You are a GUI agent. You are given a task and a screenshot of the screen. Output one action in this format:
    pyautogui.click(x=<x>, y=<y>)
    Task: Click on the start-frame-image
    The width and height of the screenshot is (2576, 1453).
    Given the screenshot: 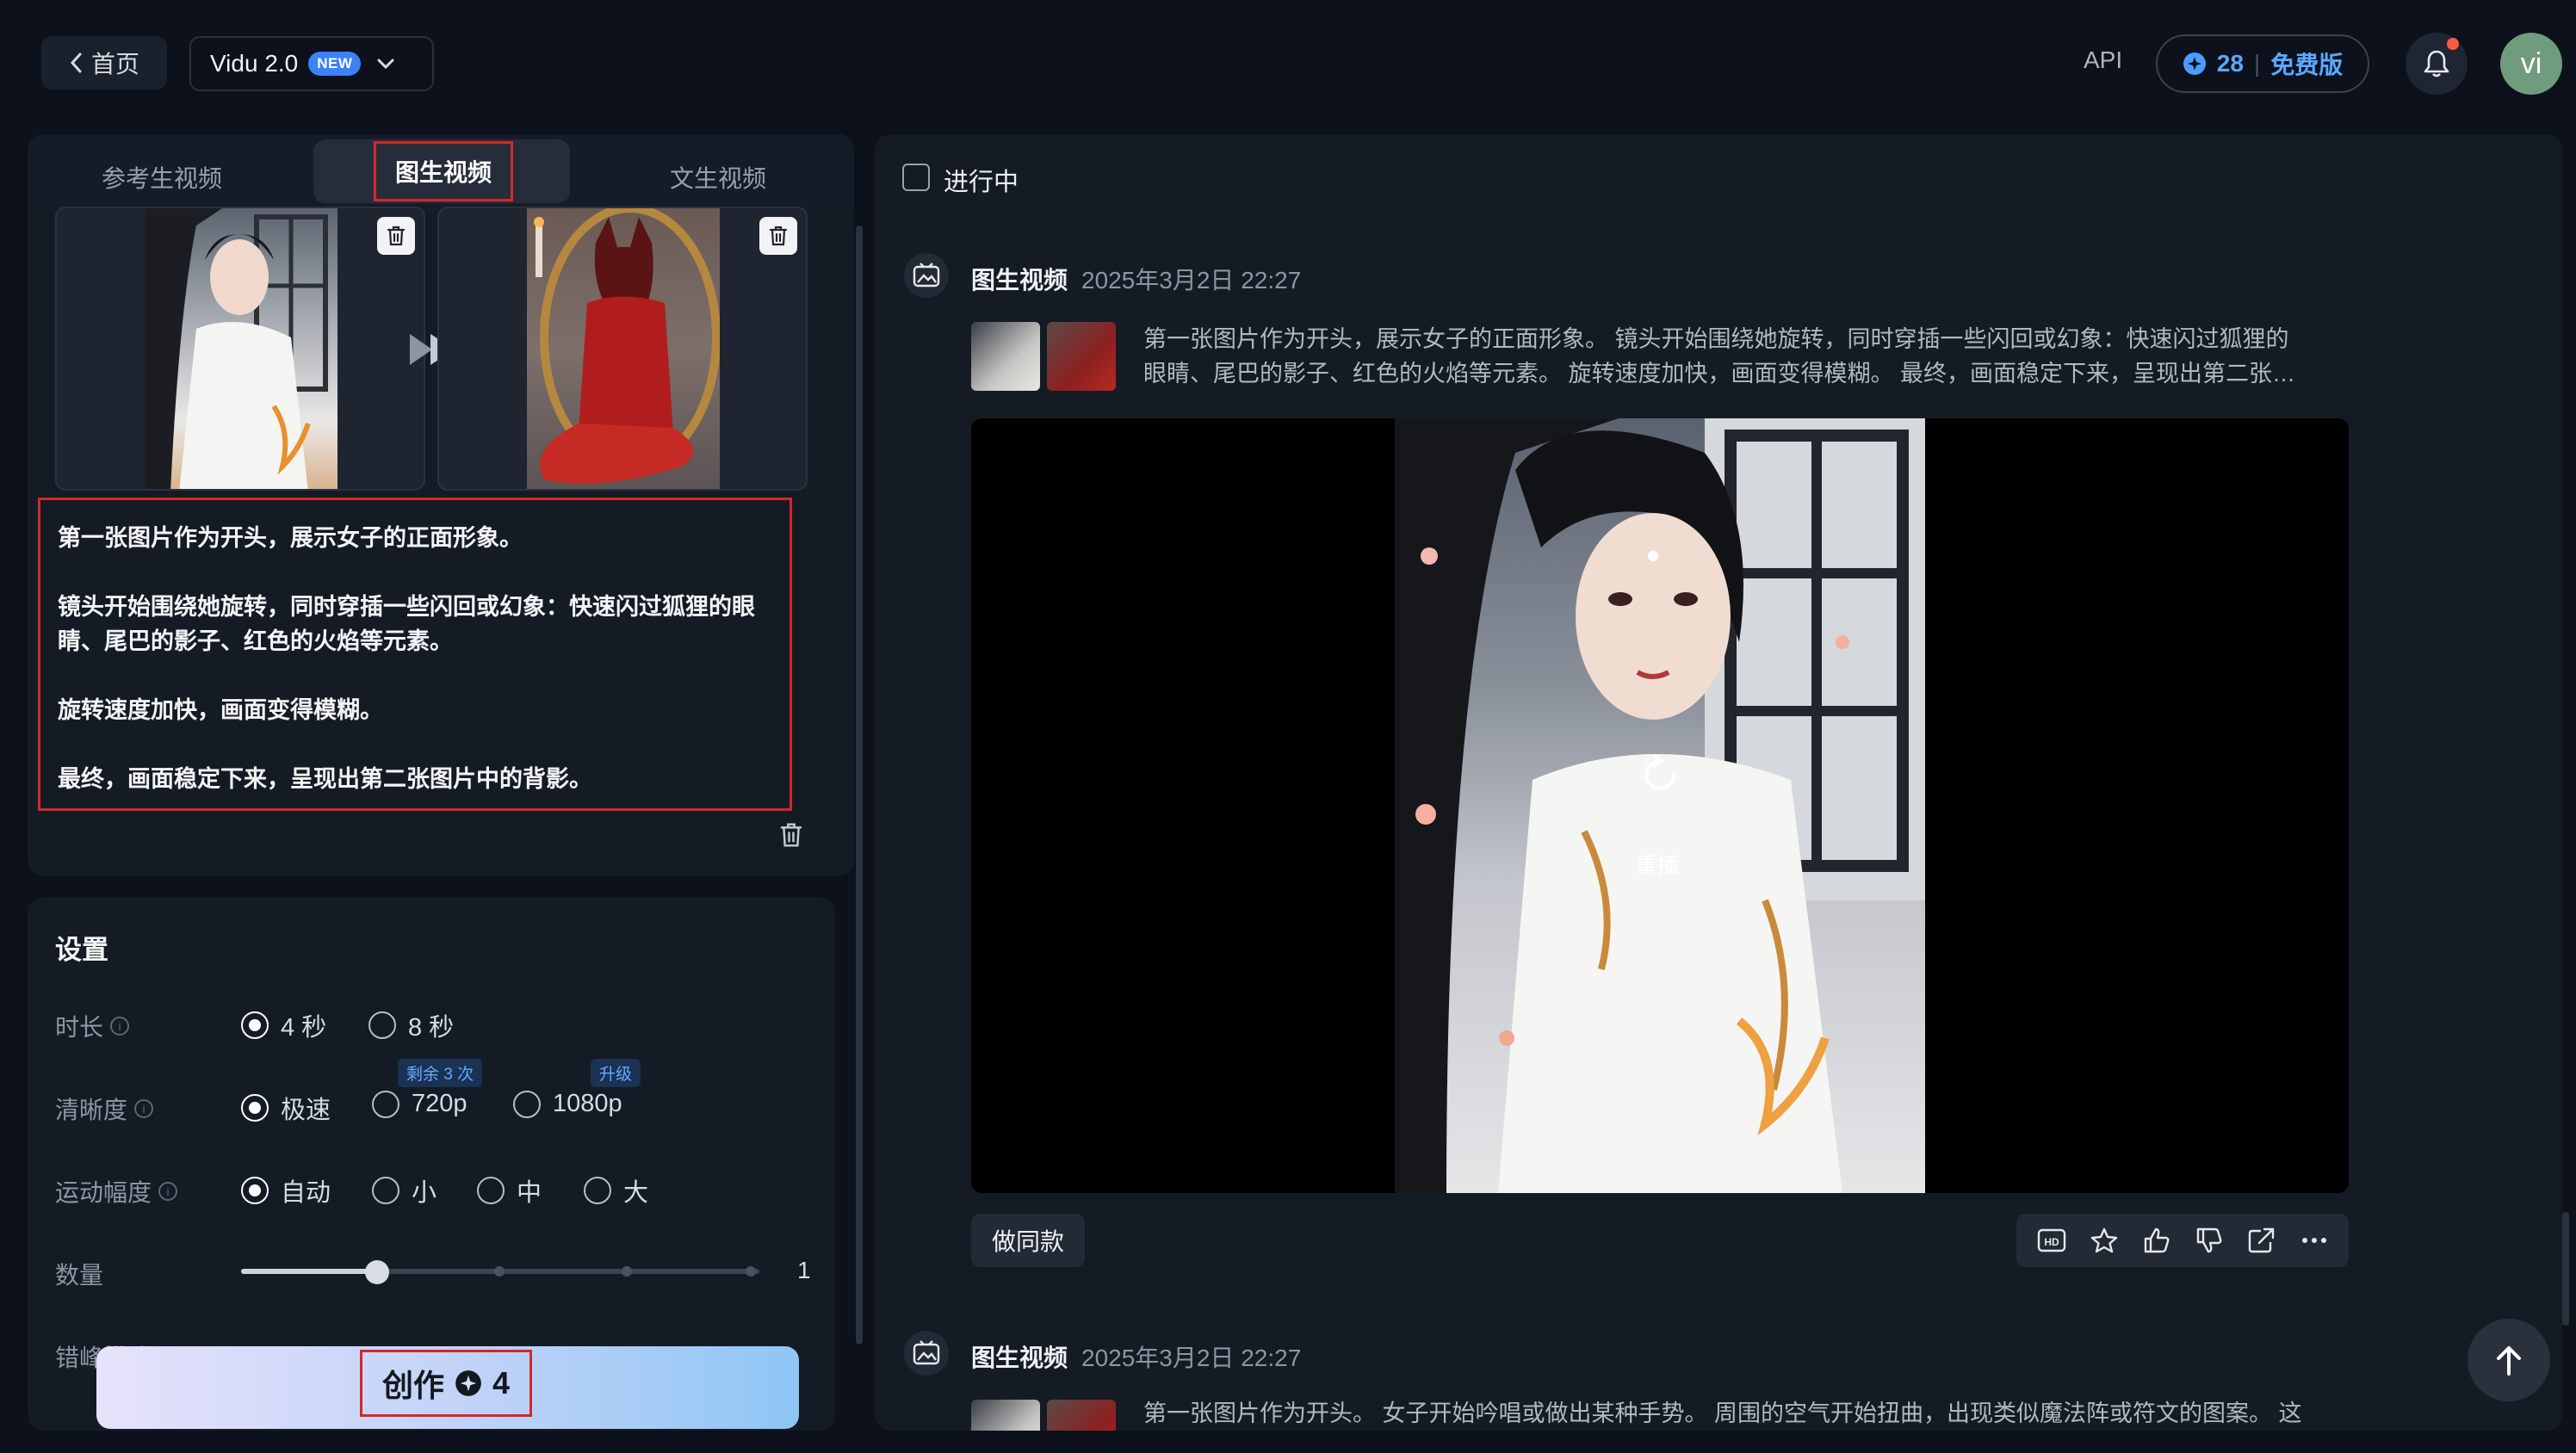 What is the action you would take?
    pyautogui.click(x=241, y=348)
    